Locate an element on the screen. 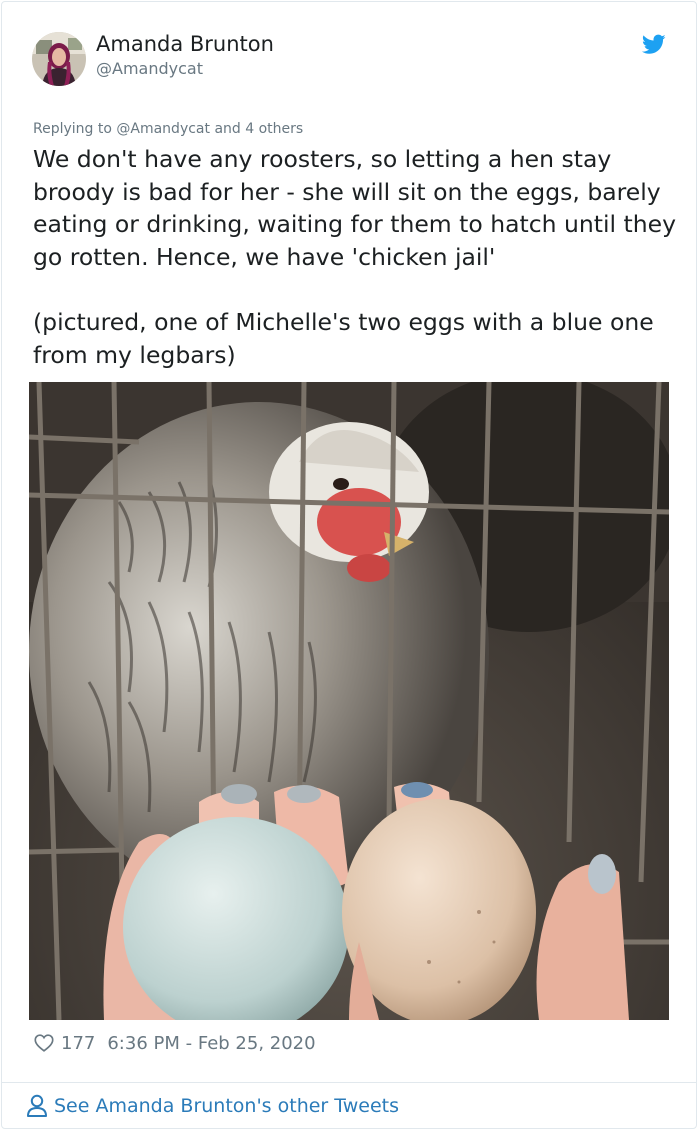 The width and height of the screenshot is (700, 1132). twitter-bird-icon is located at coordinates (653, 44).